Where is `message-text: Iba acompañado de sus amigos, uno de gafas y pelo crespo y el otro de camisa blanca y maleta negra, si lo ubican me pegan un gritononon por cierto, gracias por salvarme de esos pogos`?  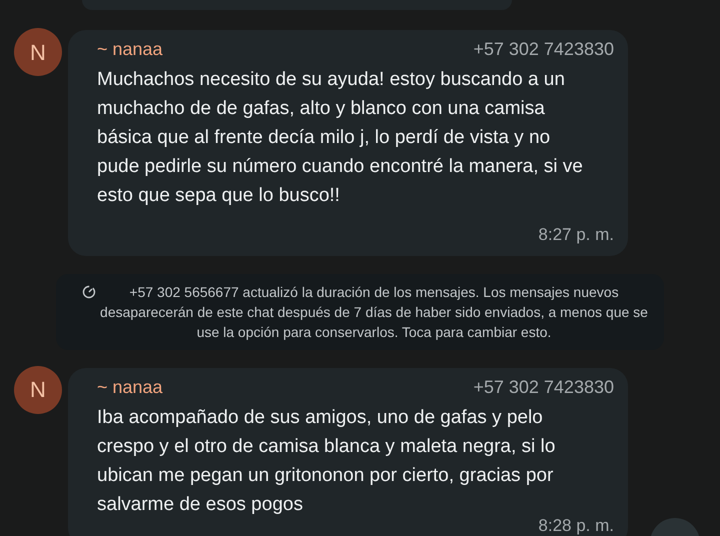 message-text: Iba acompañado de sus amigos, uno de gafas y pelo crespo y el otro de camisa blanca y maleta negra, si lo ubican me pegan un gritononon por cierto, gracias por salvarme de esos pogos is located at coordinates (326, 461).